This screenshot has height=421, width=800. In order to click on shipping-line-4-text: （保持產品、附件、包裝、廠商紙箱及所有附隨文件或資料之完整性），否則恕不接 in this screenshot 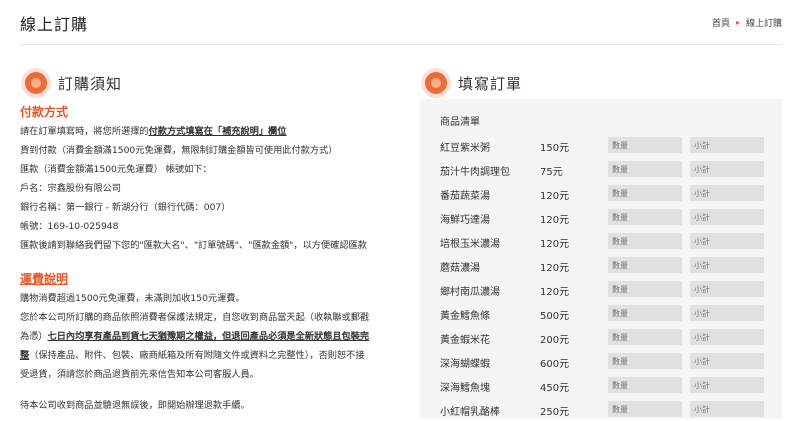, I will do `click(197, 355)`.